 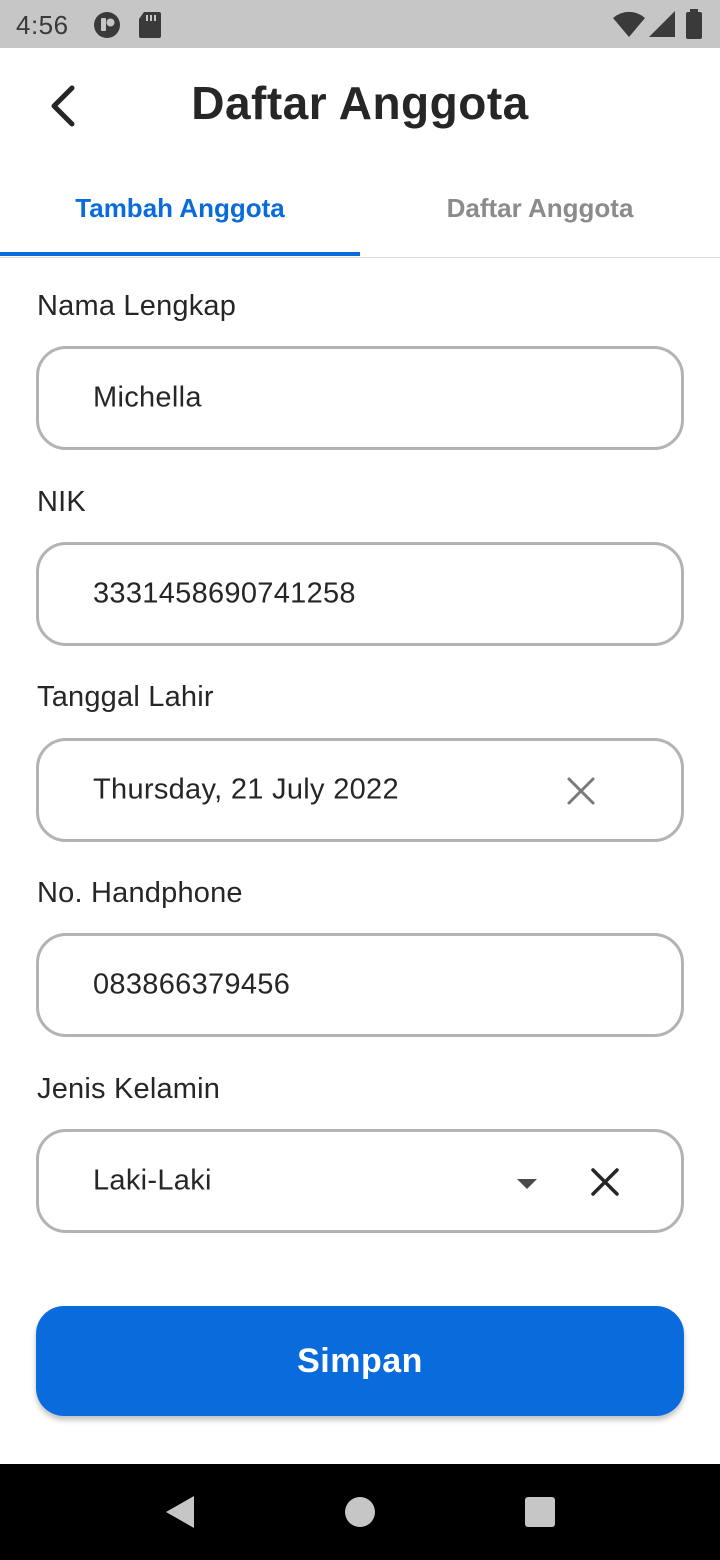 I want to click on birth-date-value: Thursday, 21 July 2022, so click(x=246, y=789).